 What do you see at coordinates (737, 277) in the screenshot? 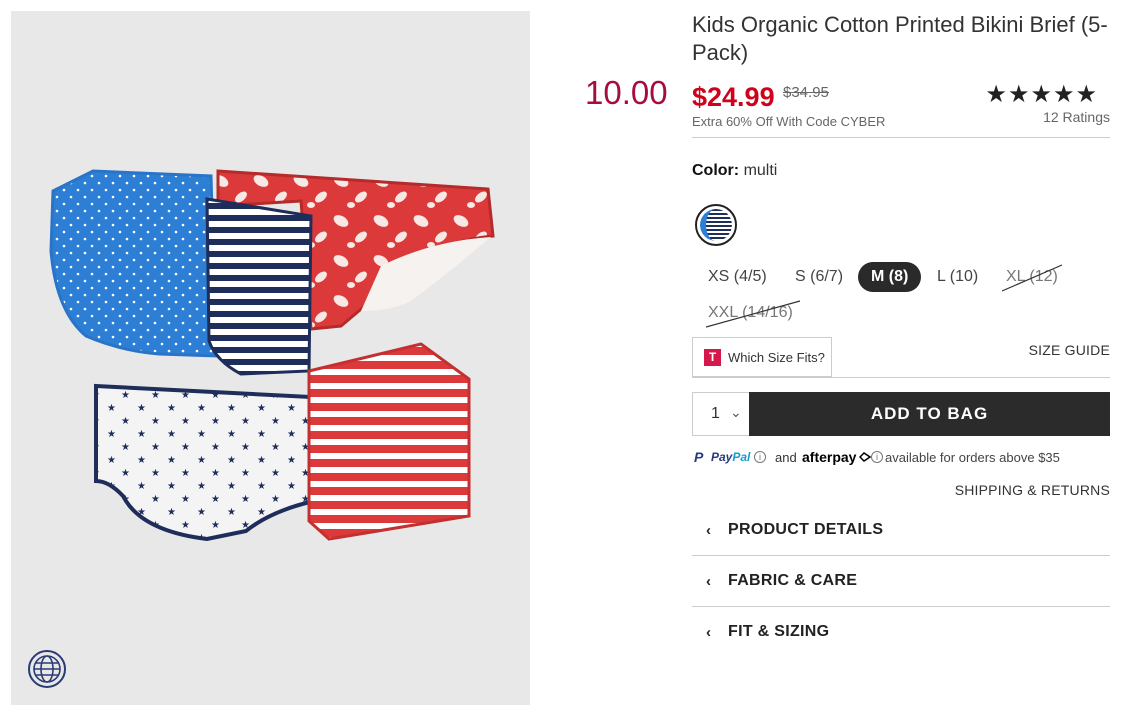
I see `size-option-xs: XS (4/5)` at bounding box center [737, 277].